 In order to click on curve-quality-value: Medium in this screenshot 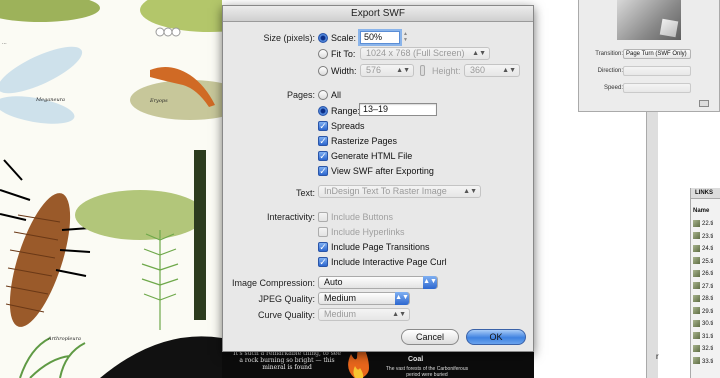, I will do `click(340, 314)`.